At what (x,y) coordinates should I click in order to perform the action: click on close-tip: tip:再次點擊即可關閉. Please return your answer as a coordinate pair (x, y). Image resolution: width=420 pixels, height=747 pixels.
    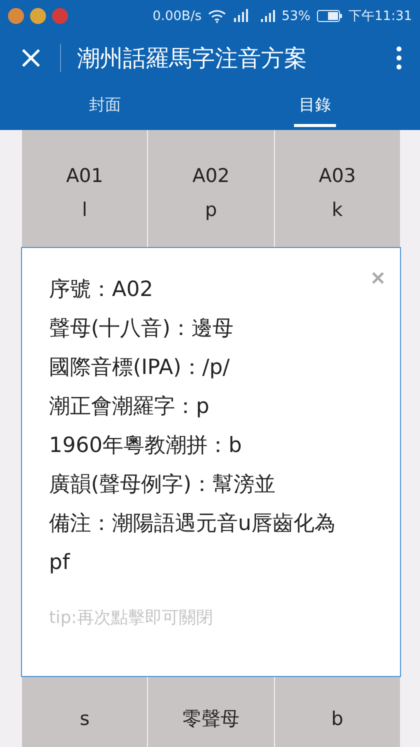
    Looking at the image, I should click on (131, 618).